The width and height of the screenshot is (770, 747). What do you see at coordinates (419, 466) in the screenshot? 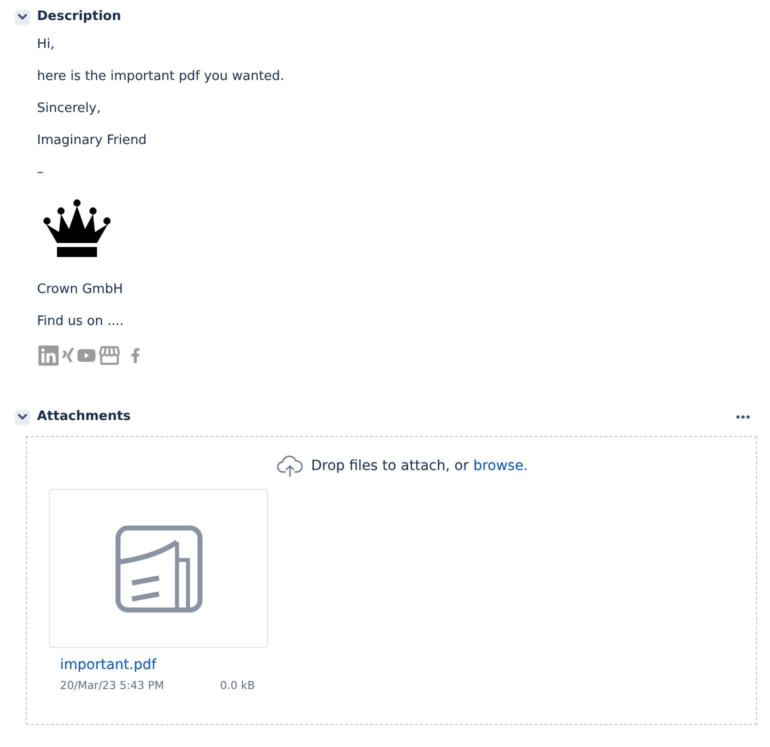
I see `drop-hint: Drop files to attach, or browse.` at bounding box center [419, 466].